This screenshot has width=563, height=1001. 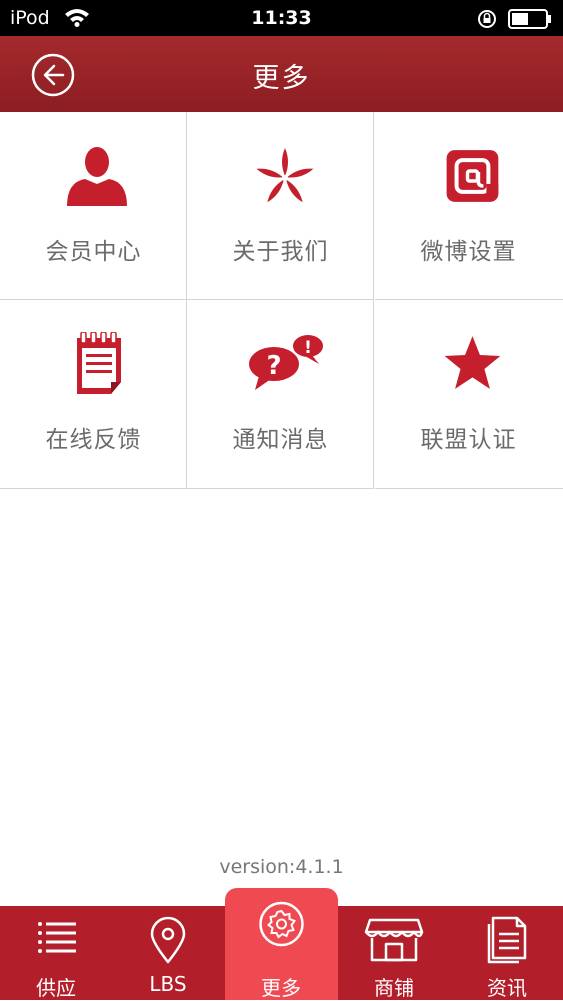 What do you see at coordinates (507, 940) in the screenshot?
I see `news-icon` at bounding box center [507, 940].